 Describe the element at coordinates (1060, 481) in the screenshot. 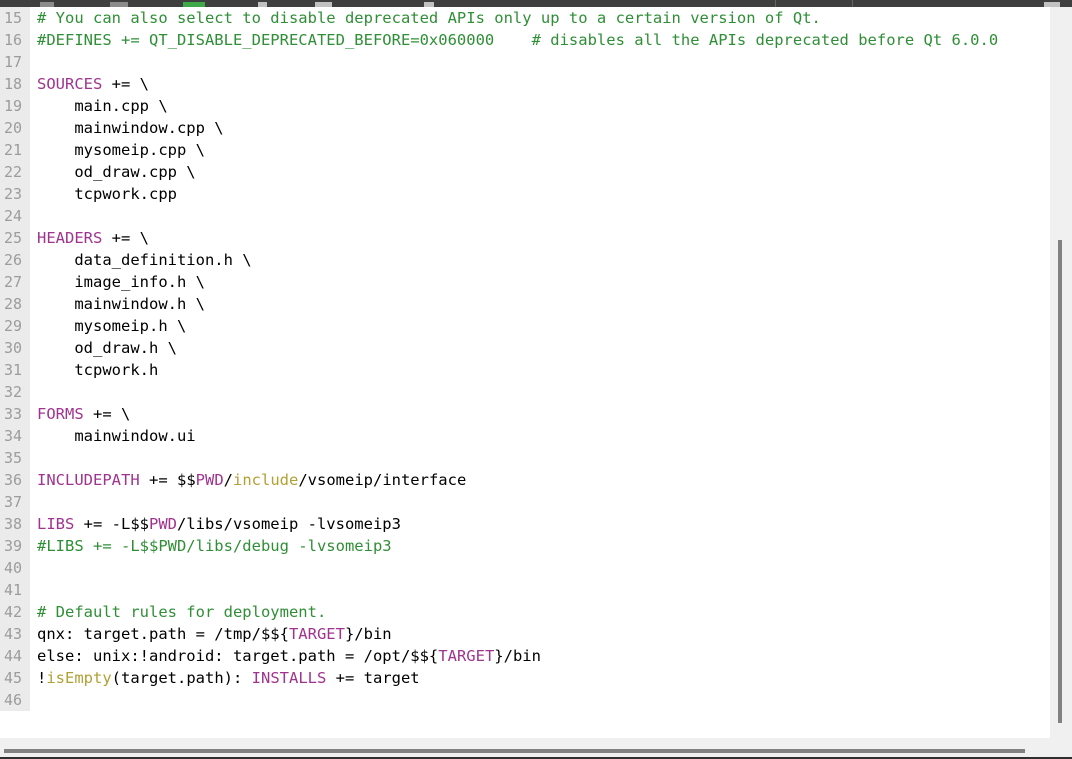

I see `vertical-scrollbar-thumb` at that location.